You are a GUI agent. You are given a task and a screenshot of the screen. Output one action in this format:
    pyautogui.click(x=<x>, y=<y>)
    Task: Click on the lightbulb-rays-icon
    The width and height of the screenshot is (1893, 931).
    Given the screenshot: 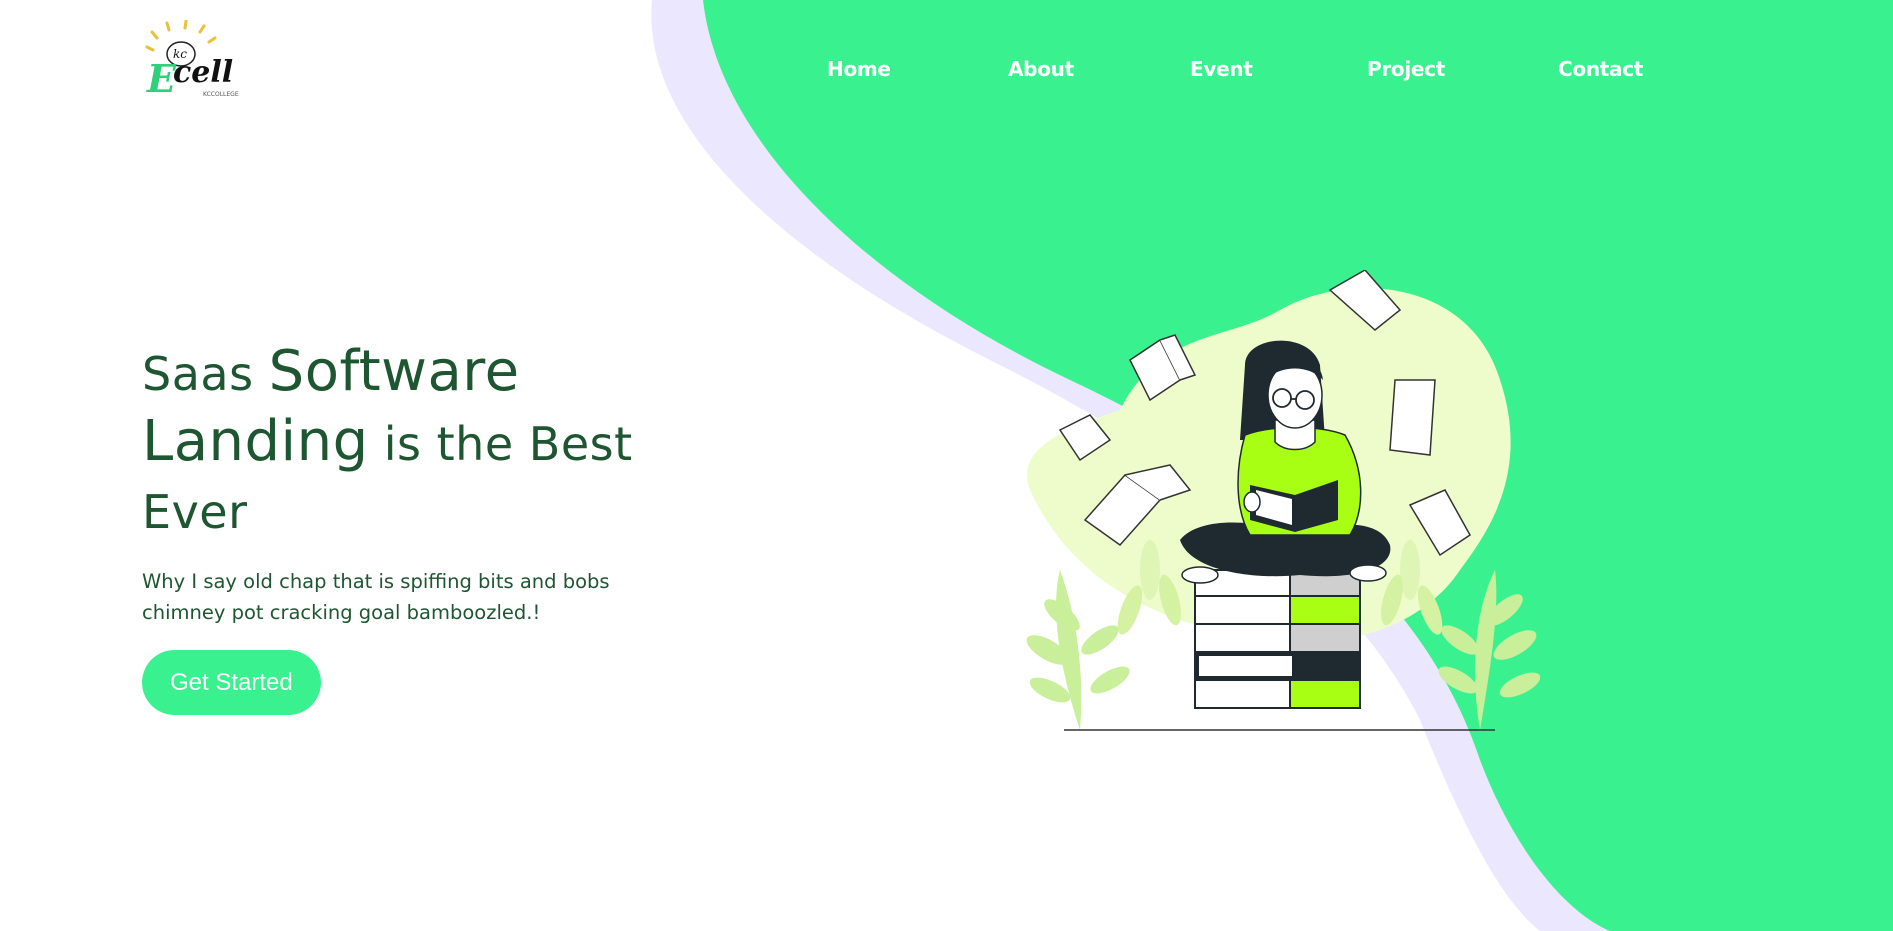 What is the action you would take?
    pyautogui.click(x=181, y=36)
    